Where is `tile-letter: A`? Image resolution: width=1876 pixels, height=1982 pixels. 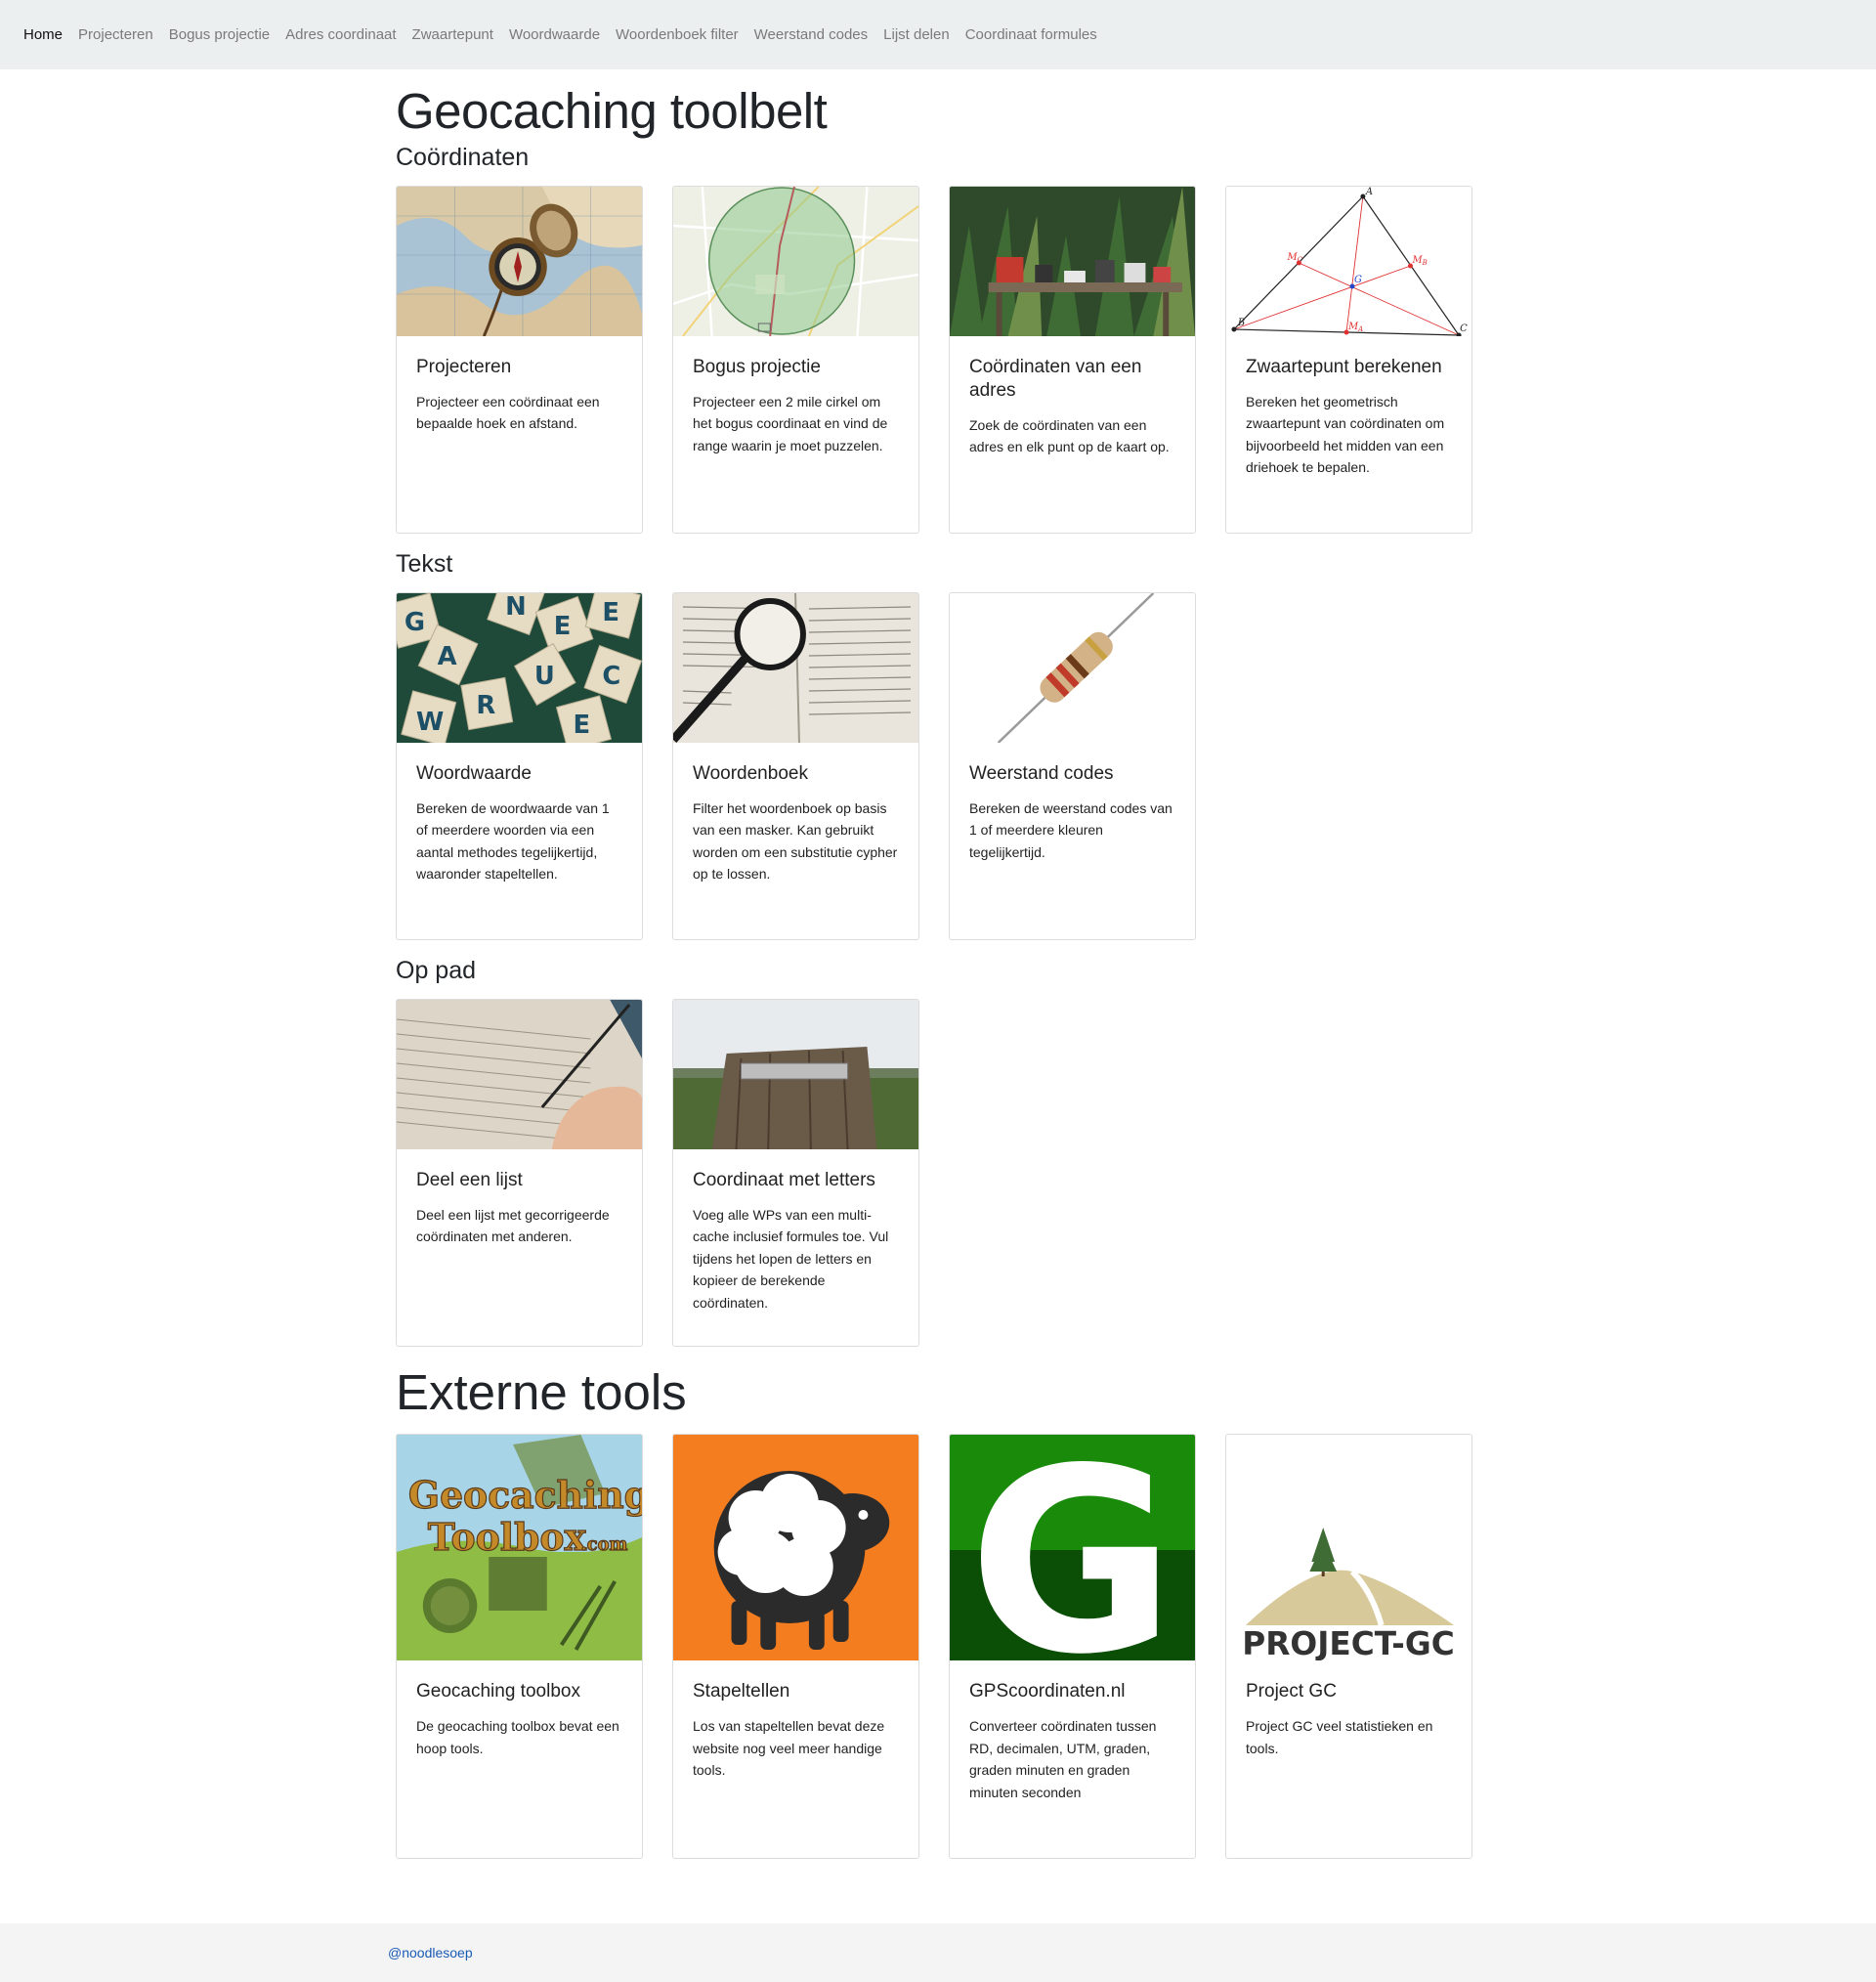
tile-letter: A is located at coordinates (447, 656).